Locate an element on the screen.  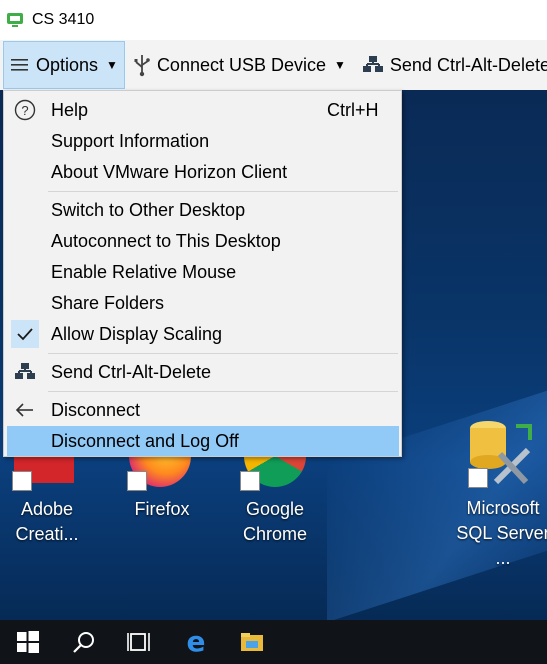
menu-item-label: Send Ctrl-Alt-Delete is located at coordinates (131, 371).